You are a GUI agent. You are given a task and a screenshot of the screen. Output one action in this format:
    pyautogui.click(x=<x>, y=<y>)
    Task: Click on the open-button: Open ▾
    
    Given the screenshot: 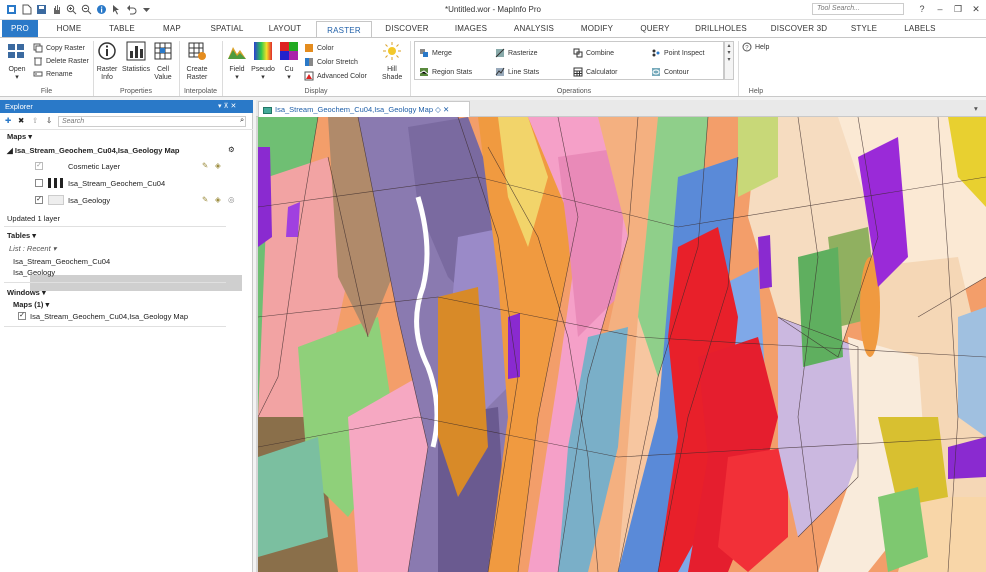 What is the action you would take?
    pyautogui.click(x=17, y=61)
    